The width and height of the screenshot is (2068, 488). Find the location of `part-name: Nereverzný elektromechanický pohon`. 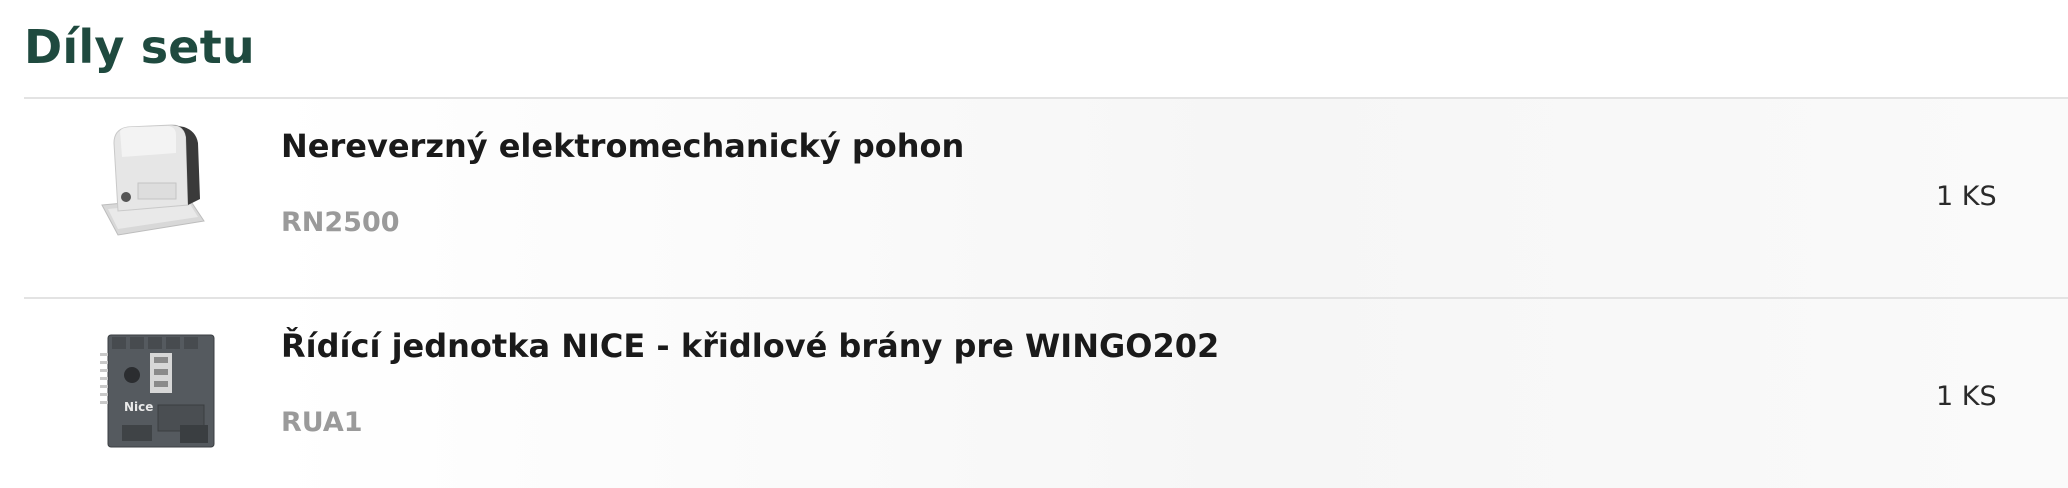

part-name: Nereverzný elektromechanický pohon is located at coordinates (622, 146).